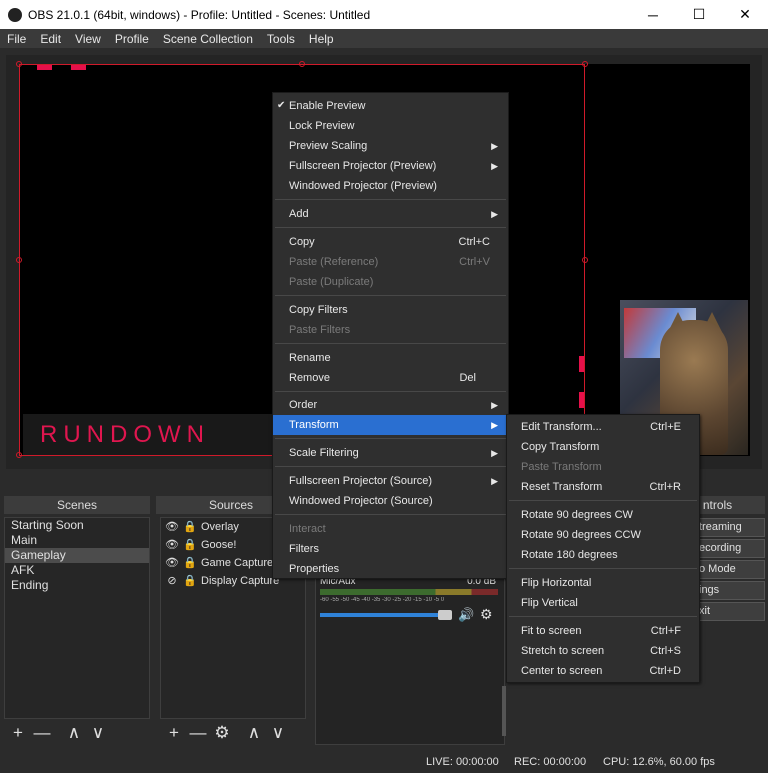 This screenshot has height=773, width=768. What do you see at coordinates (745, 14) in the screenshot?
I see `close-button: ✕` at bounding box center [745, 14].